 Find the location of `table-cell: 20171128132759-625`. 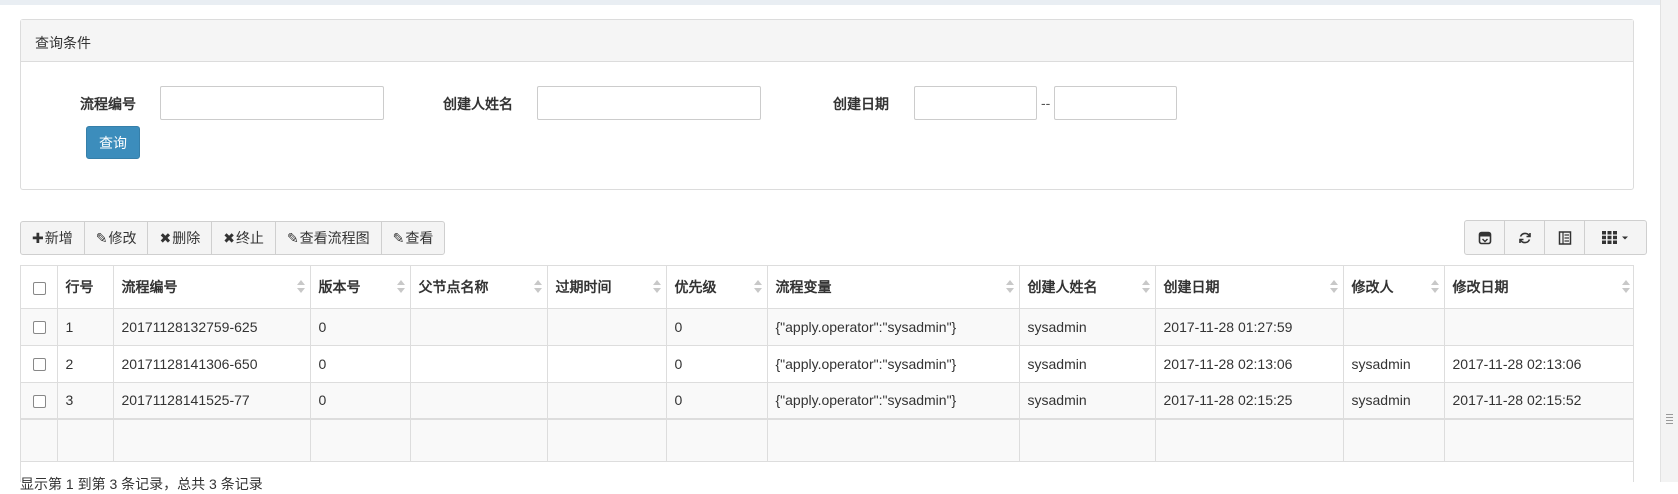

table-cell: 20171128132759-625 is located at coordinates (212, 327).